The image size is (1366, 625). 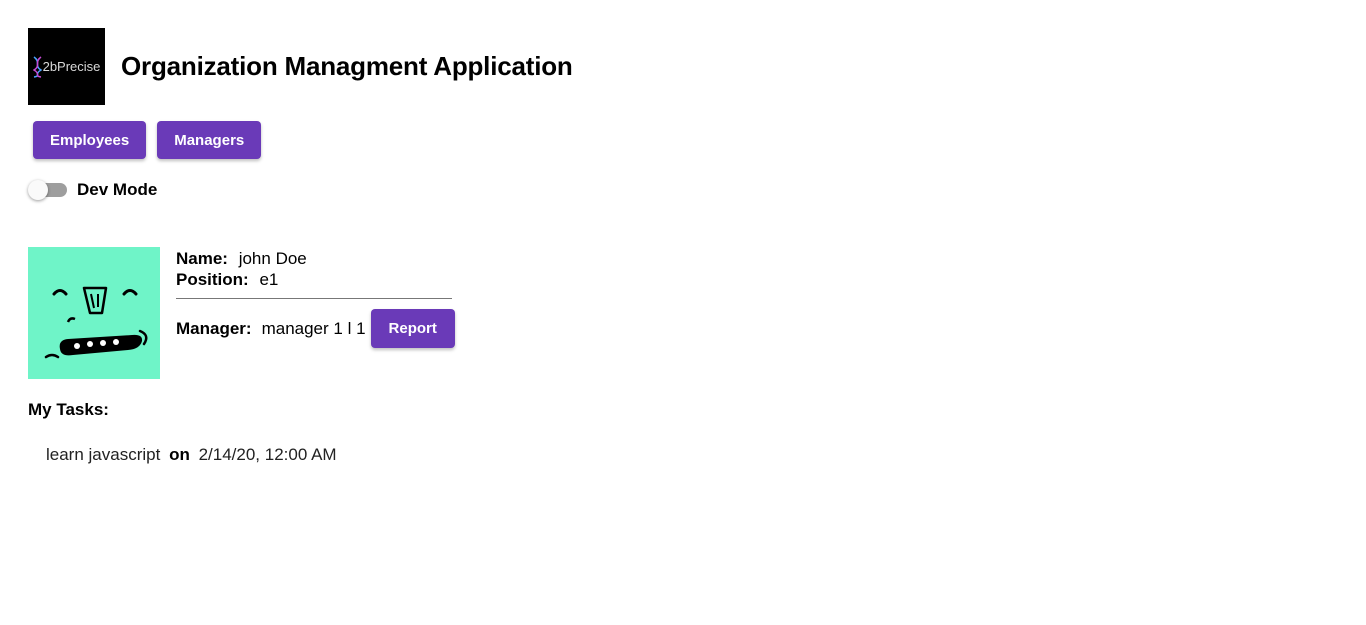 I want to click on logo-text: 2bPrecise, so click(x=71, y=66).